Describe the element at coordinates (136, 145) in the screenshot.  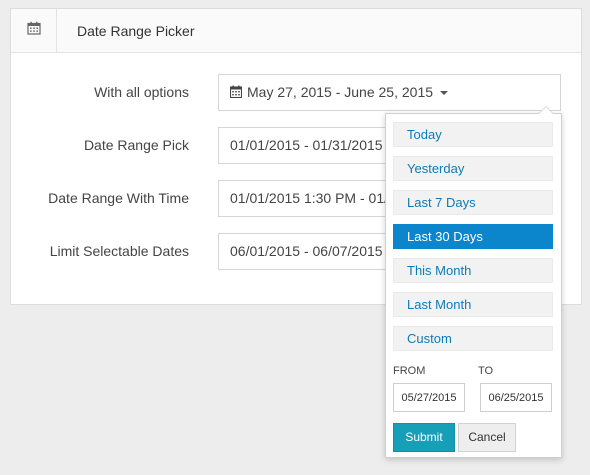
I see `row-label: Date Range Pick` at that location.